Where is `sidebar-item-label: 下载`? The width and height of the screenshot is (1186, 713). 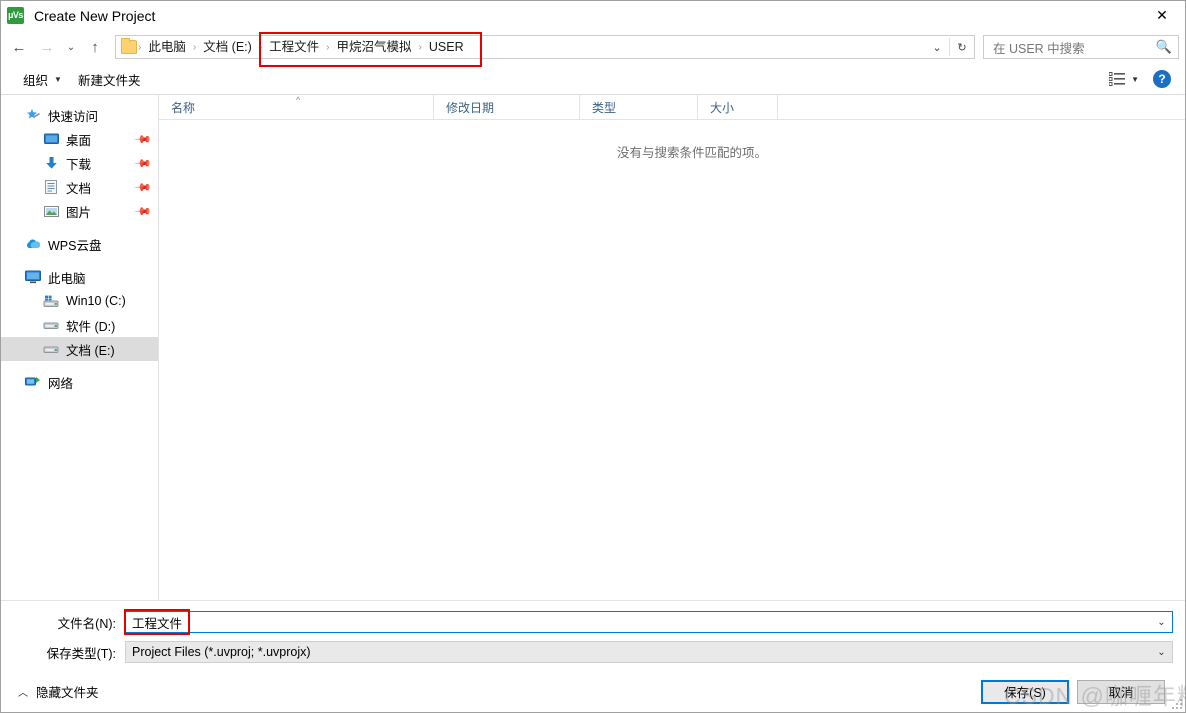 sidebar-item-label: 下载 is located at coordinates (79, 164).